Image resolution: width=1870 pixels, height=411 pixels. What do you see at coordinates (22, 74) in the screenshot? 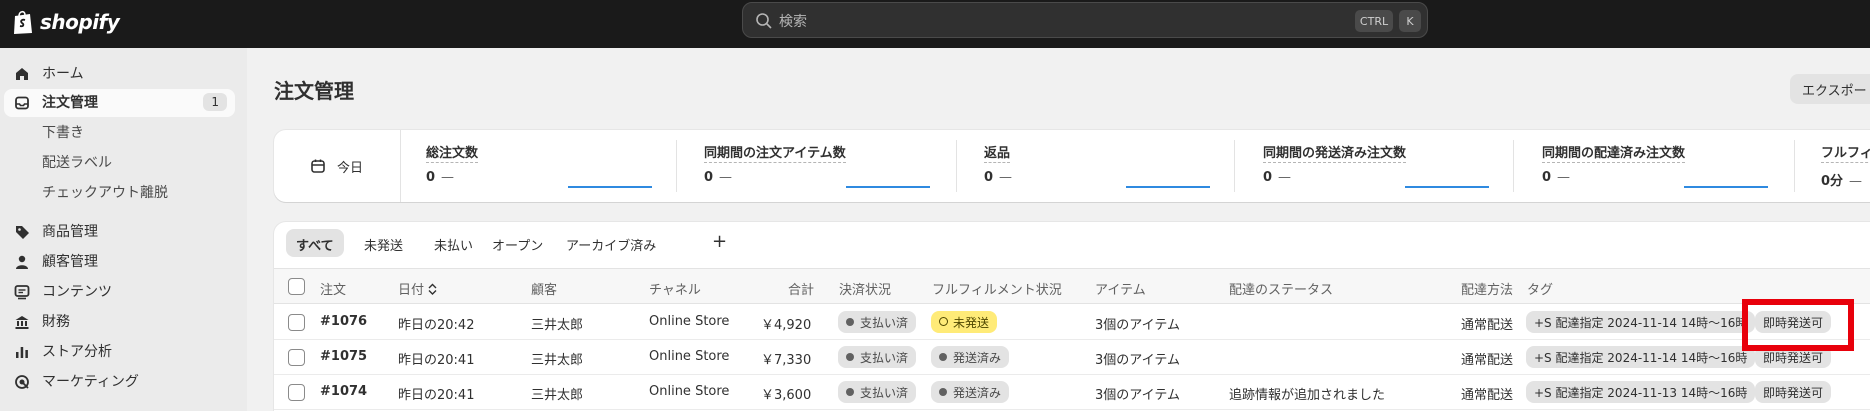
I see `home-icon` at bounding box center [22, 74].